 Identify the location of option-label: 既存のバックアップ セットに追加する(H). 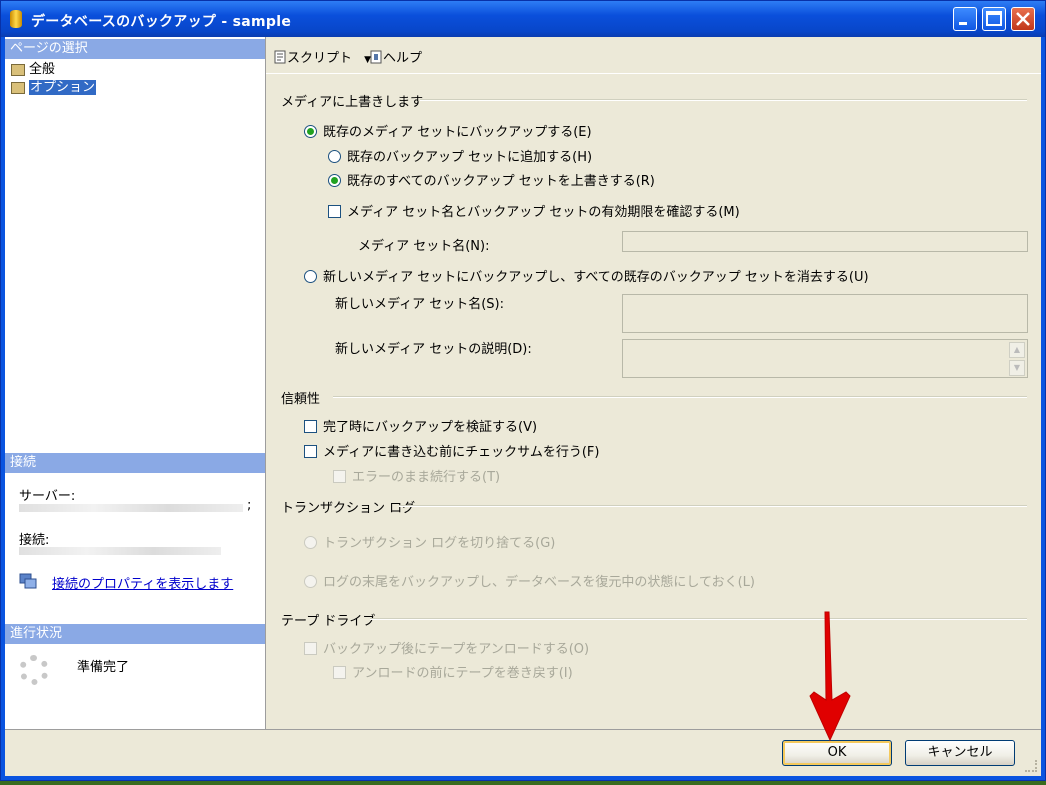
(470, 157).